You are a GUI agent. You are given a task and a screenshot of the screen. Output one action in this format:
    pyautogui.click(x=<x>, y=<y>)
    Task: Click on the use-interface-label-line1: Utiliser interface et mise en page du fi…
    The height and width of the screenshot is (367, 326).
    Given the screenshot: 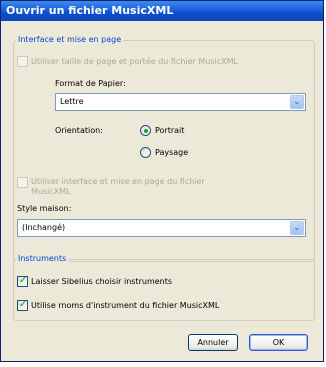 What is the action you would take?
    pyautogui.click(x=118, y=181)
    